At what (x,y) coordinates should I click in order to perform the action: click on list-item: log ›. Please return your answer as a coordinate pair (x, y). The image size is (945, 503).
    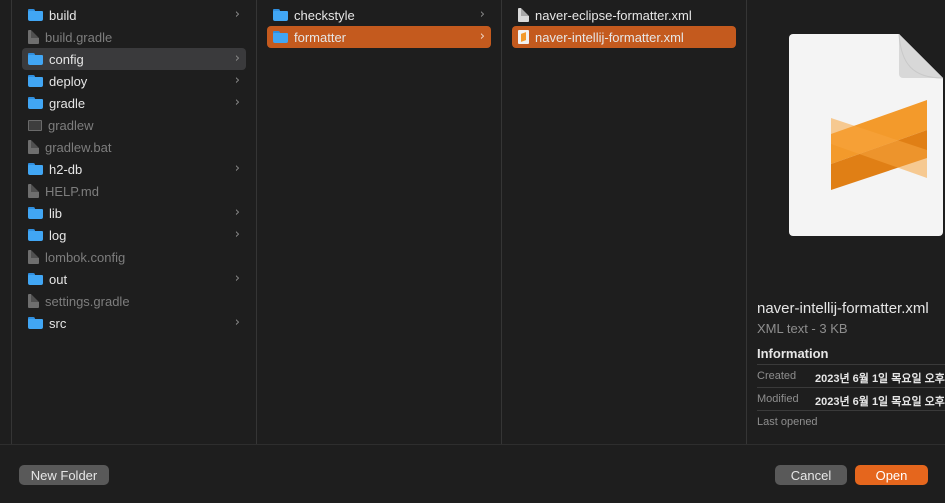
    Looking at the image, I should click on (134, 235).